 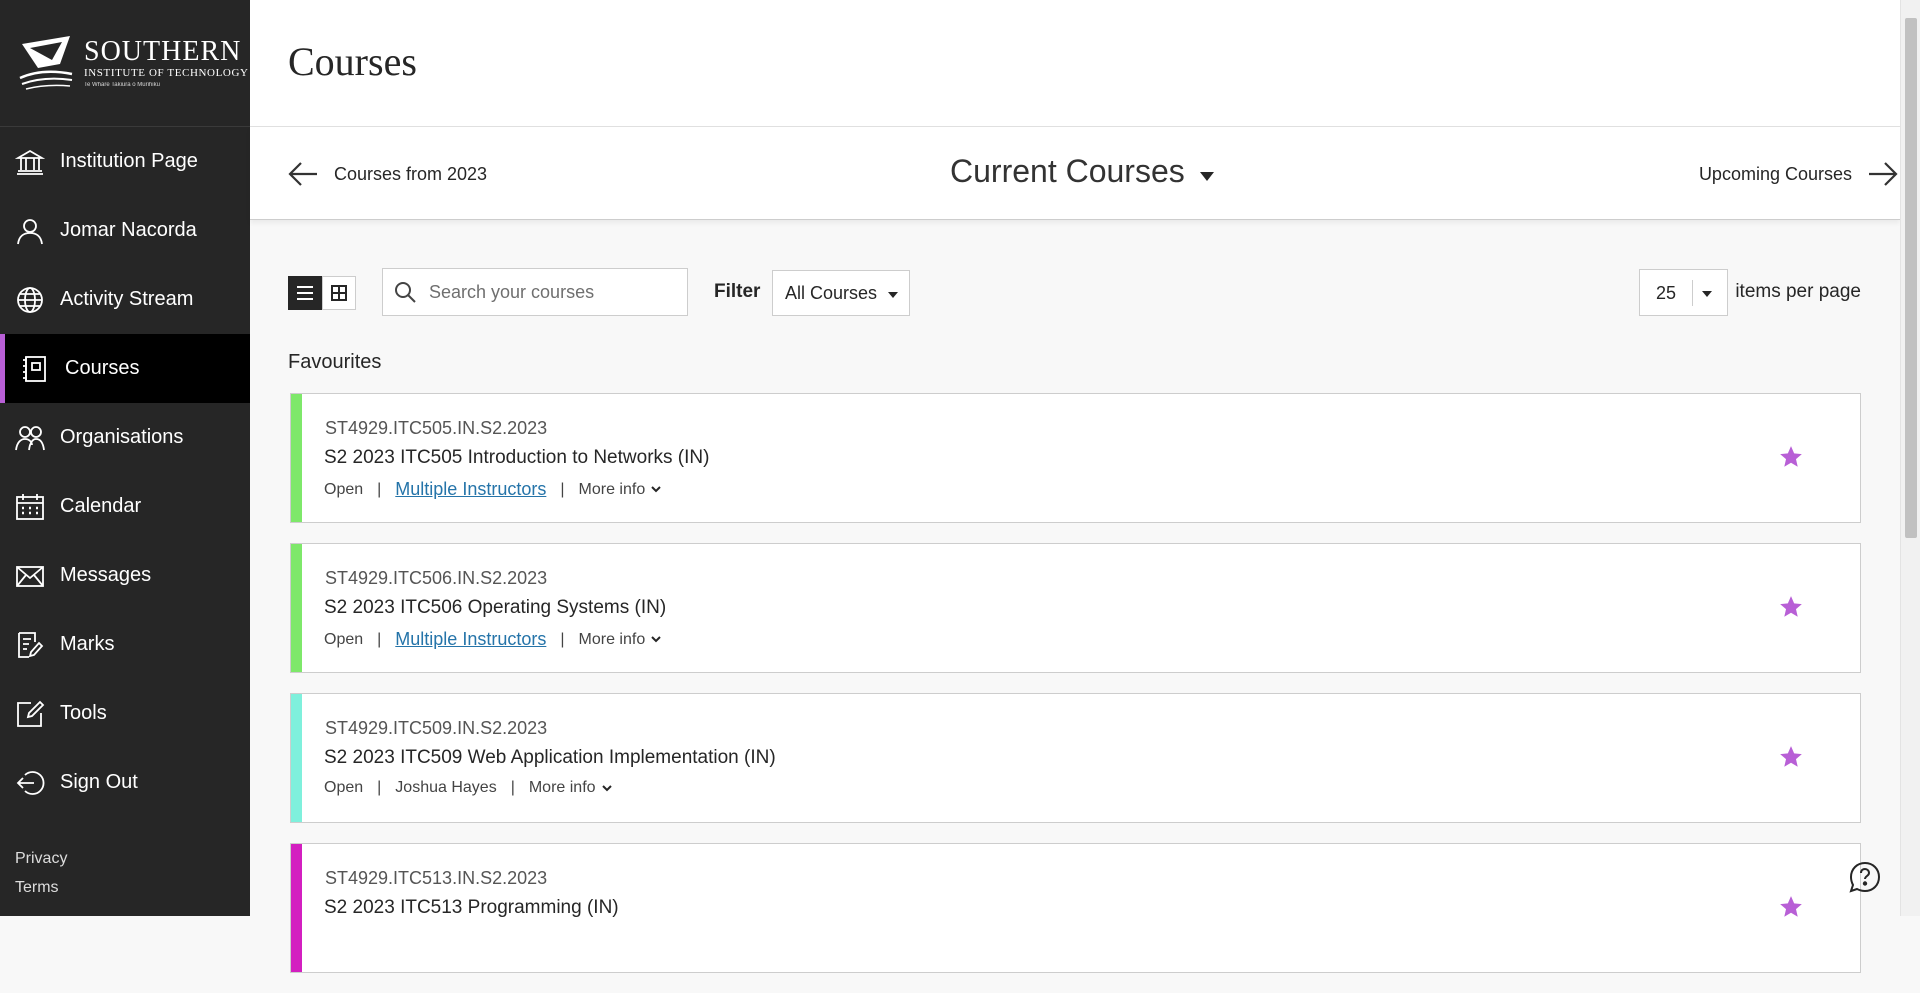 I want to click on view-toggle, so click(x=322, y=293).